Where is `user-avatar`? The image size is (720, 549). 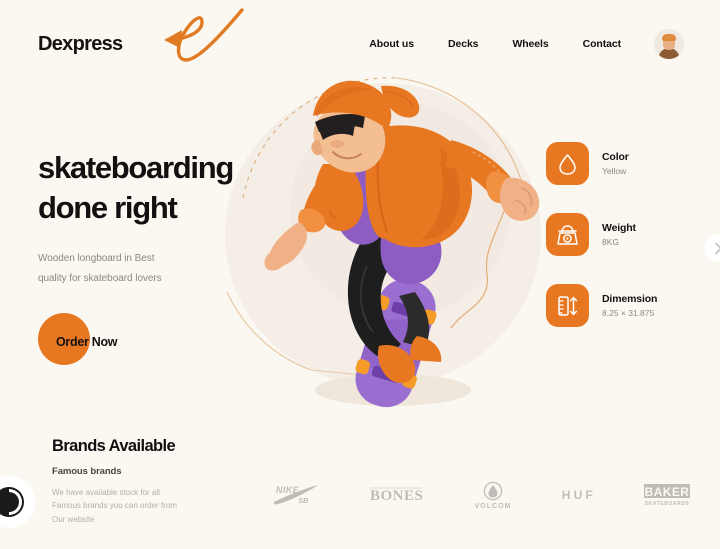 user-avatar is located at coordinates (669, 44).